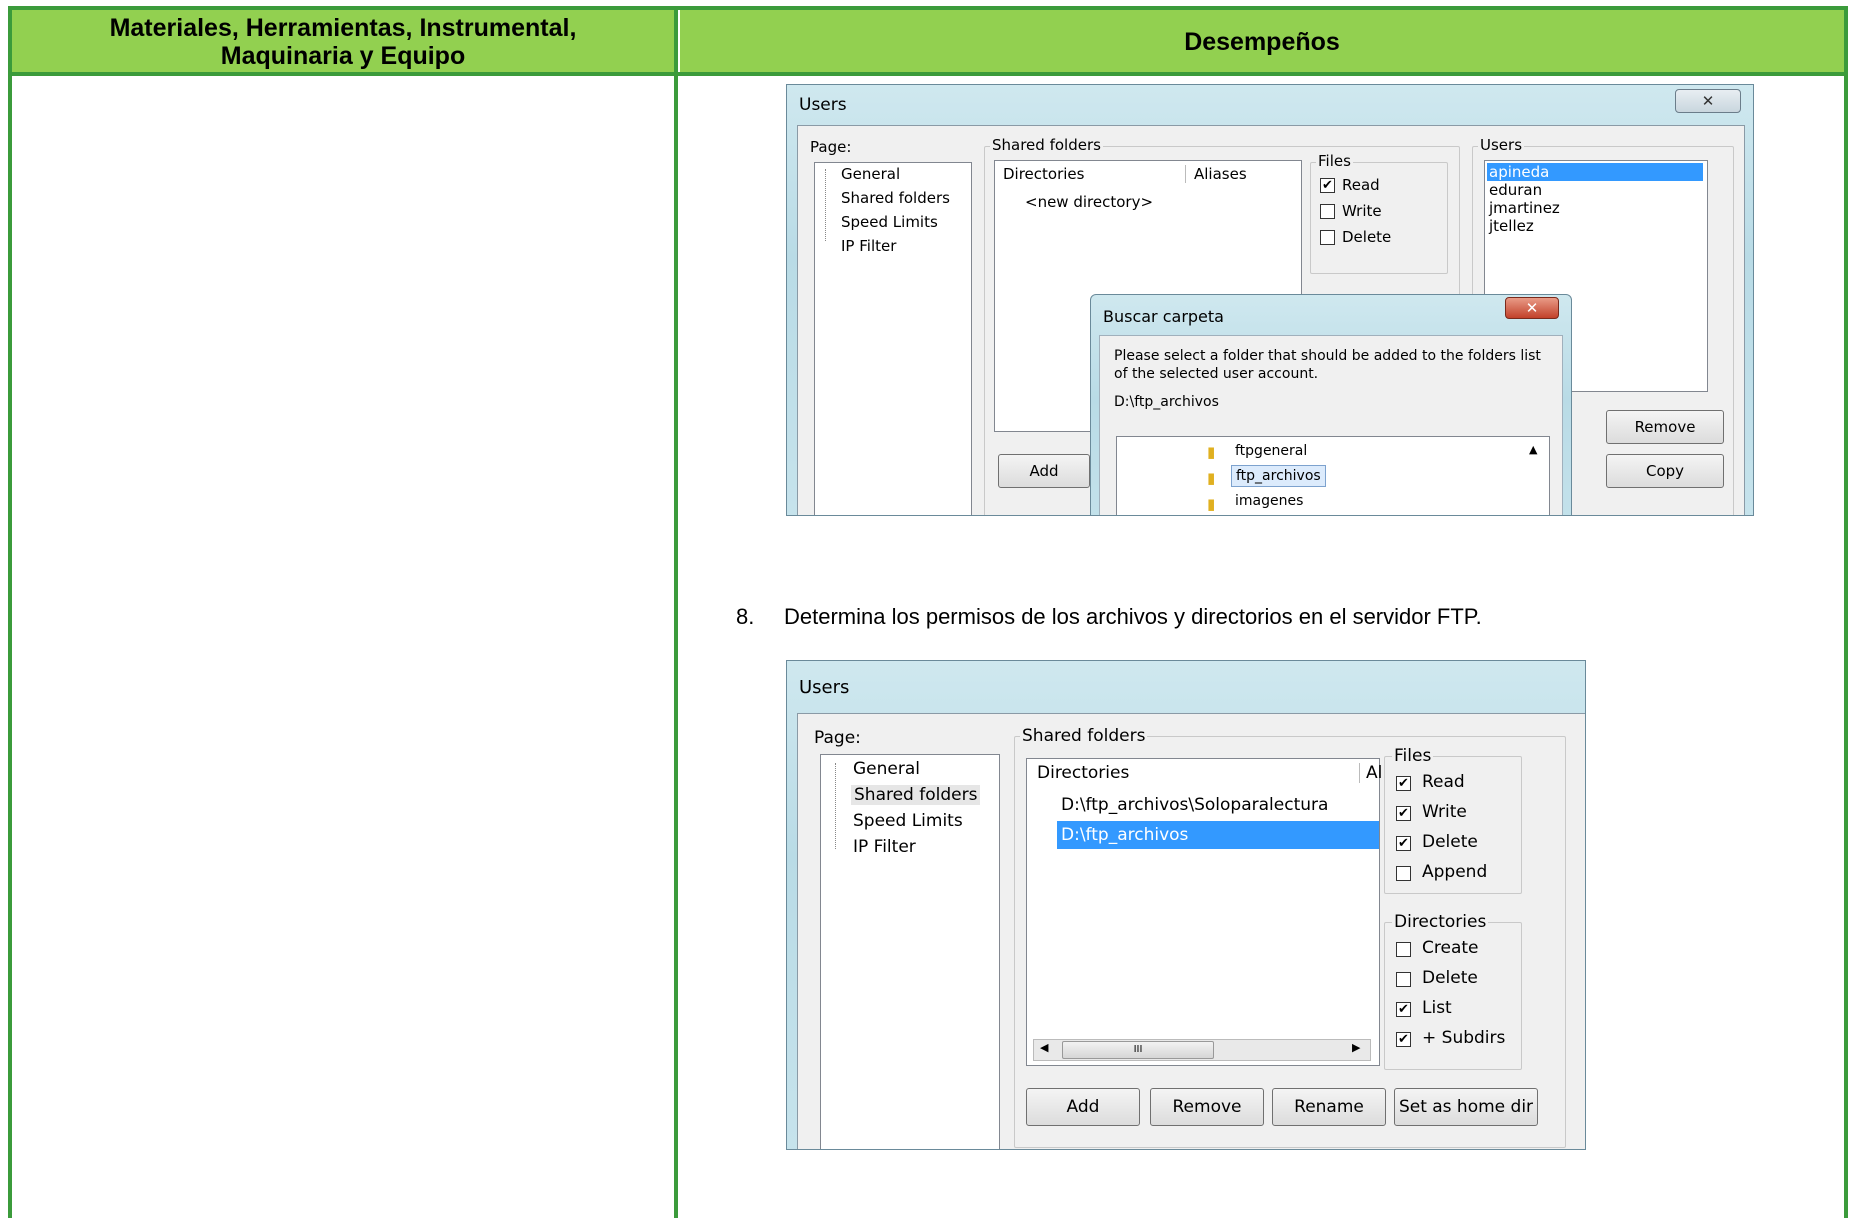  I want to click on dir-subdirs-label: + Subdirs, so click(1464, 1038).